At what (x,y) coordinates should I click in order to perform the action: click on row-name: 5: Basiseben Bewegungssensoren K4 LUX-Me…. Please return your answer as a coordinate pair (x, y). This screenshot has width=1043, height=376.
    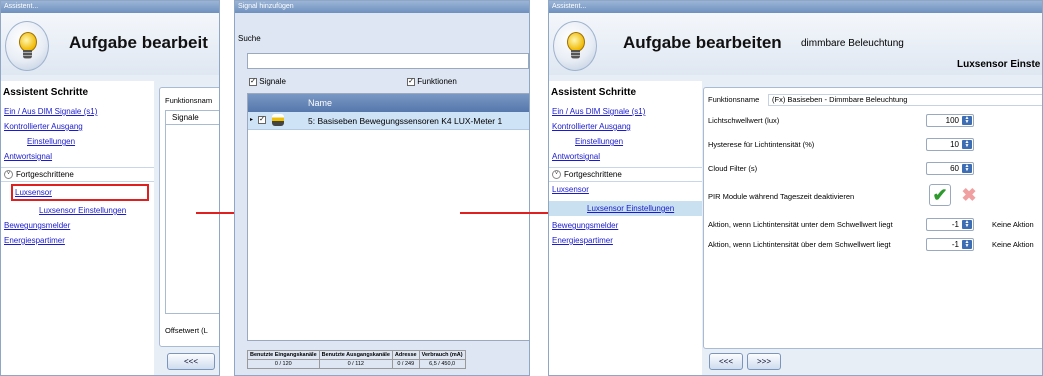
    Looking at the image, I should click on (405, 121).